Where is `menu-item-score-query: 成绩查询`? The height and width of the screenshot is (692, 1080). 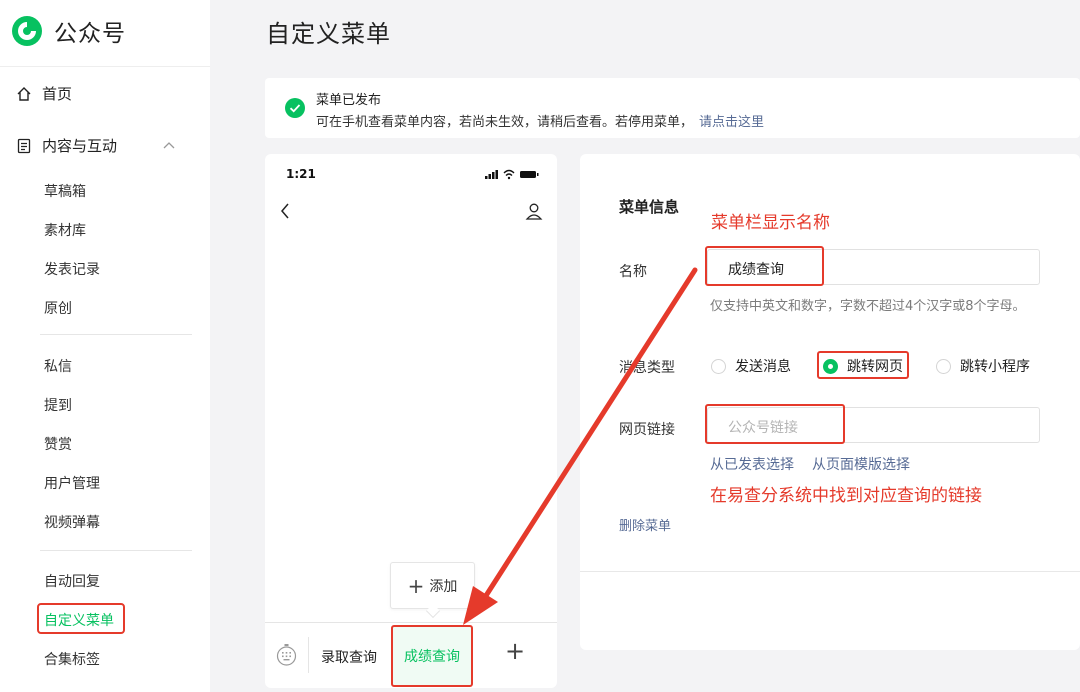 menu-item-score-query: 成绩查询 is located at coordinates (432, 656).